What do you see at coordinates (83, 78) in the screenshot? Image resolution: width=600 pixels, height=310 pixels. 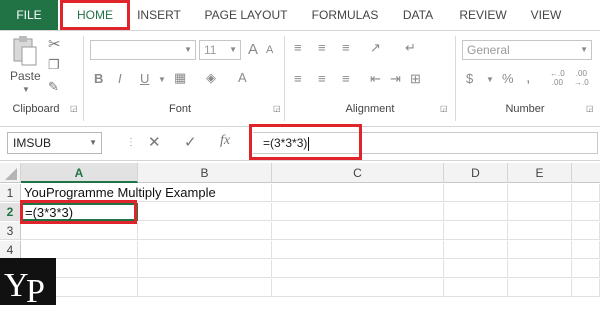 I see `group-divider` at bounding box center [83, 78].